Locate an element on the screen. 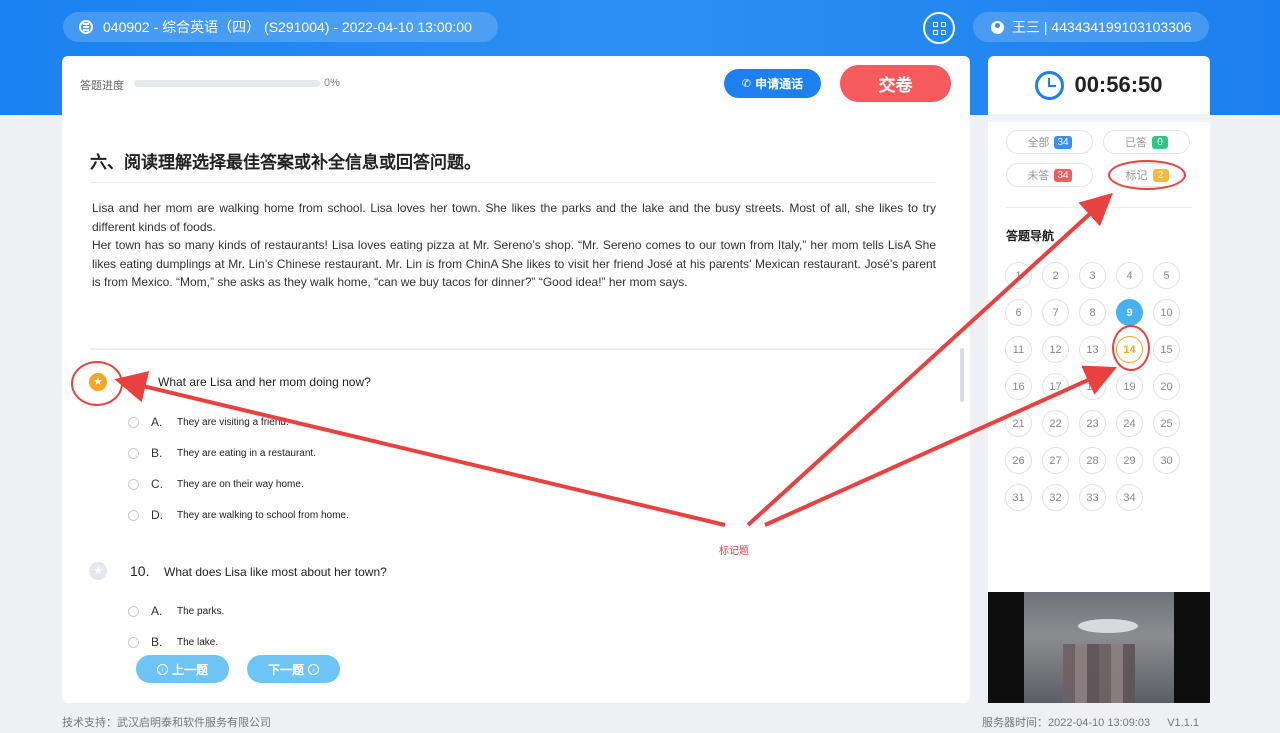  question-nav-button: 7 is located at coordinates (1055, 312).